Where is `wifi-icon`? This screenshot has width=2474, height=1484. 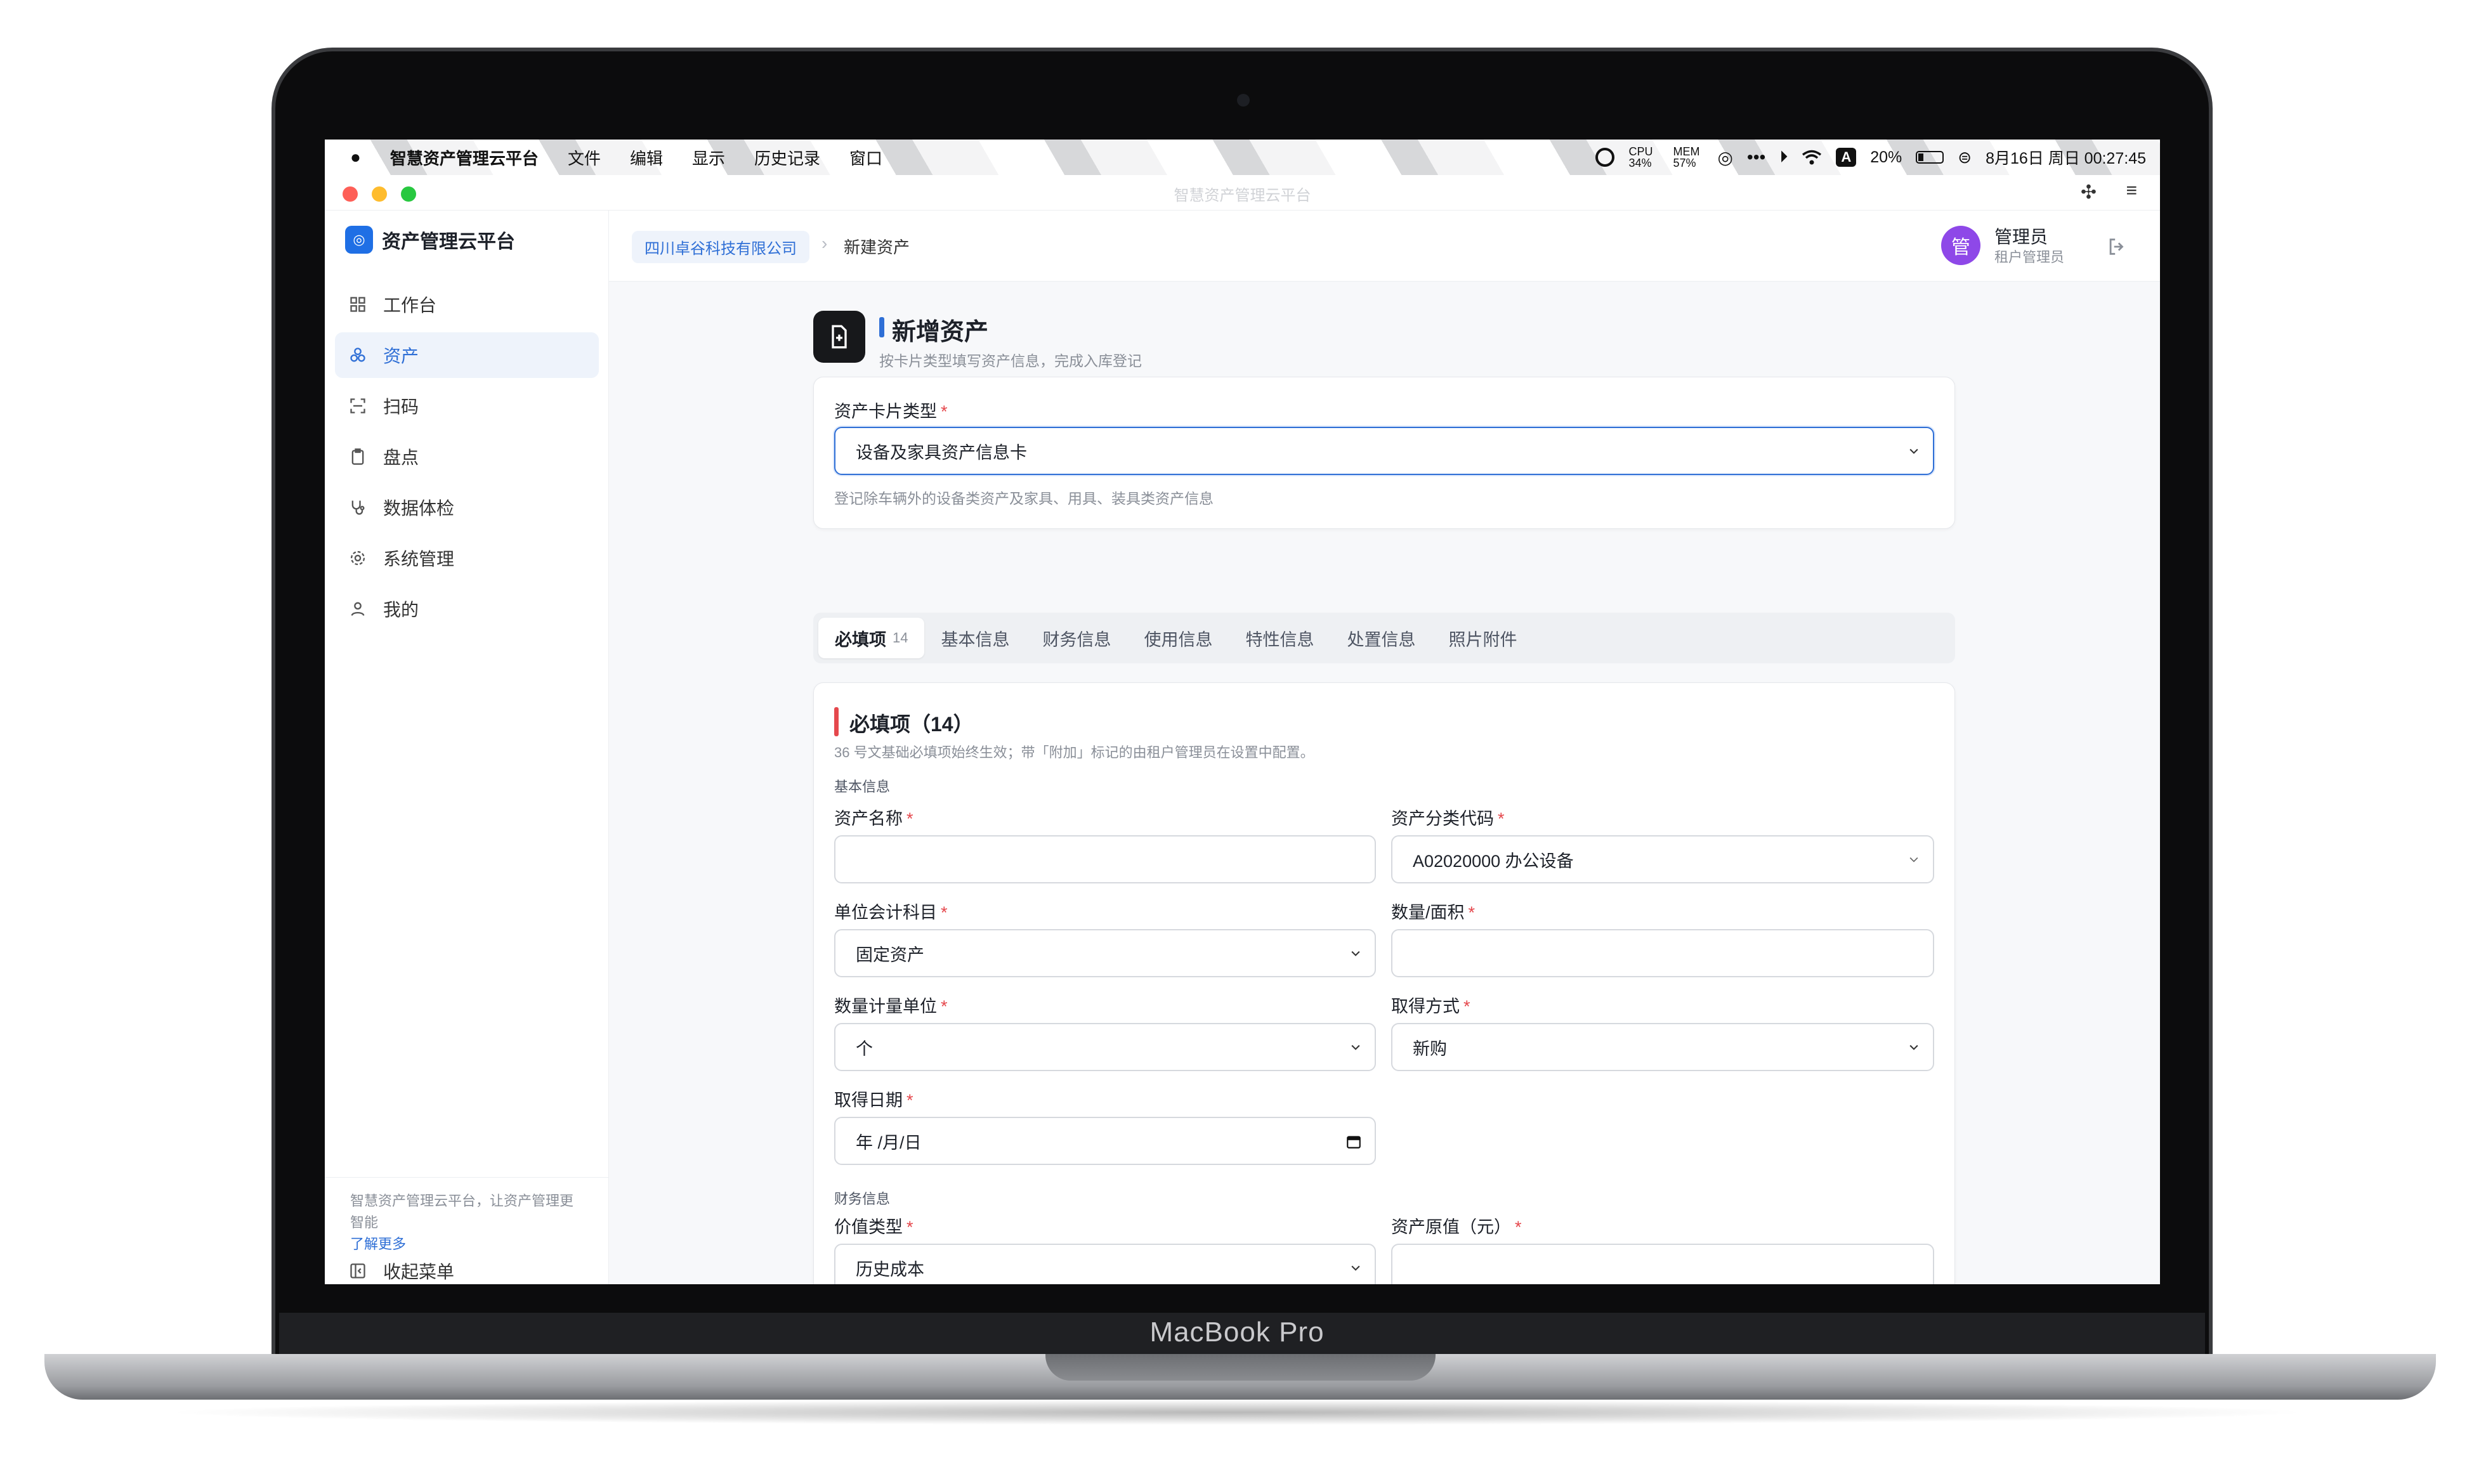
wifi-icon is located at coordinates (1812, 157).